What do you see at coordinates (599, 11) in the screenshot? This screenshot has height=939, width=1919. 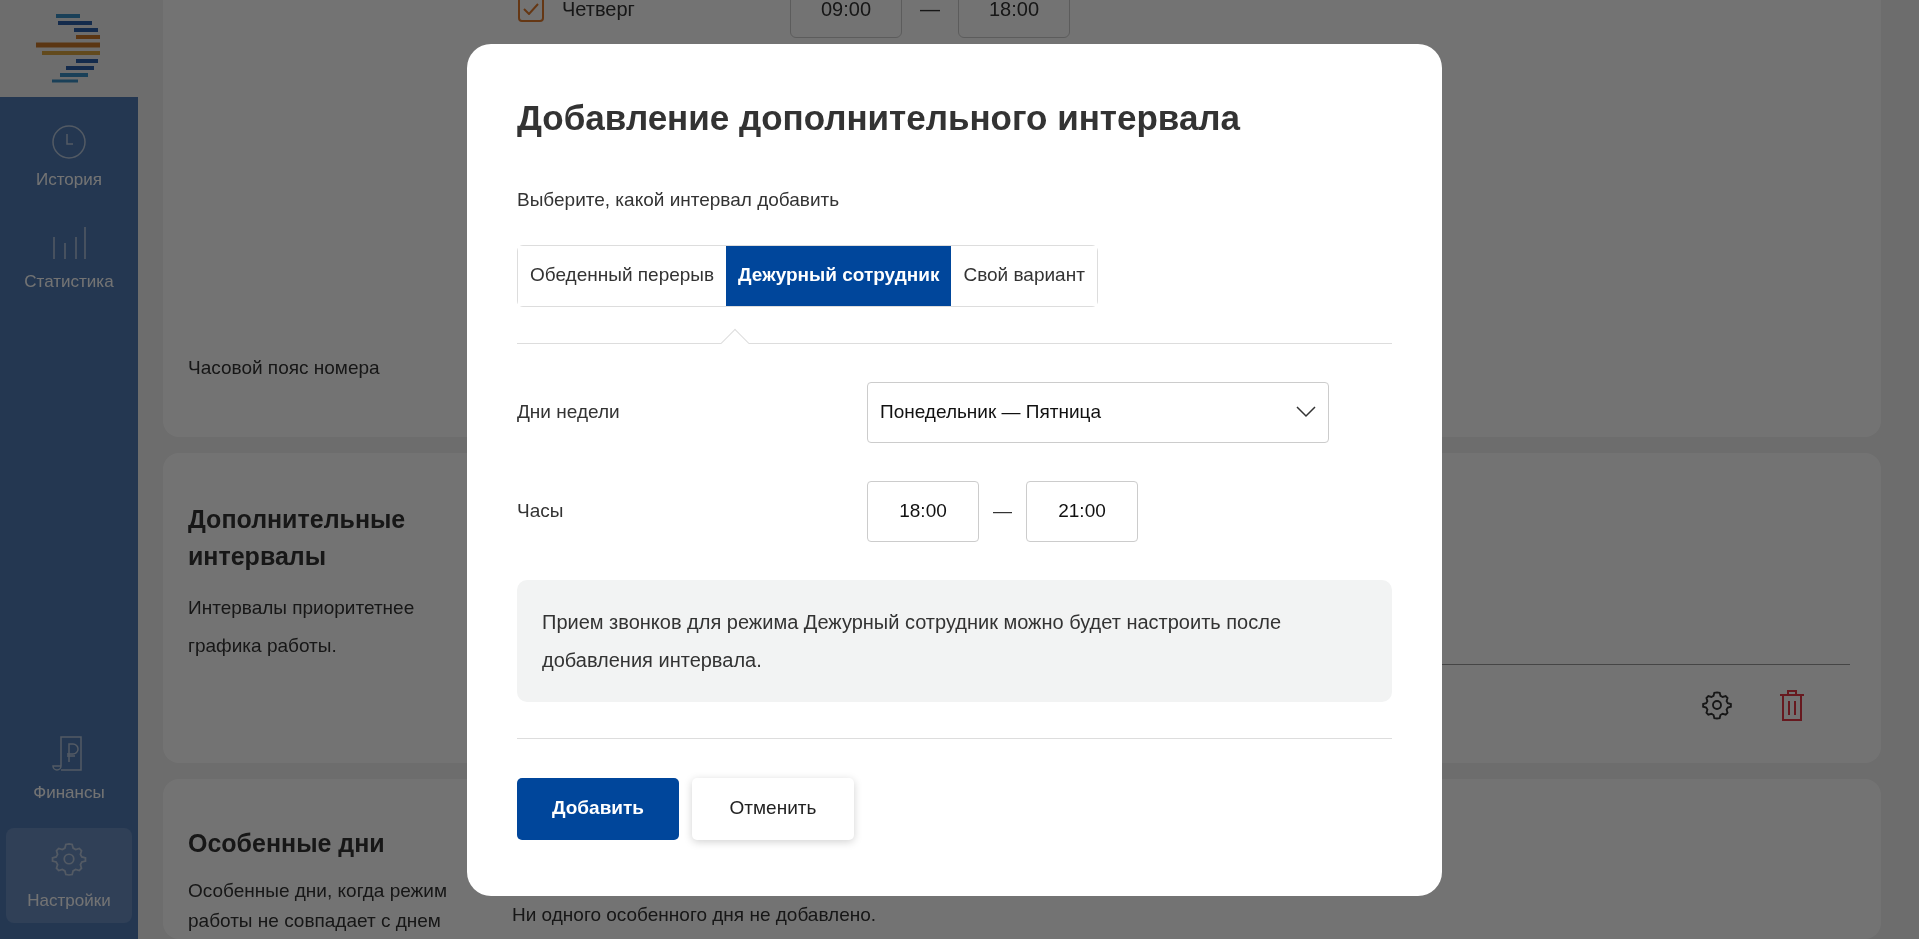 I see `day-label: Четверг` at bounding box center [599, 11].